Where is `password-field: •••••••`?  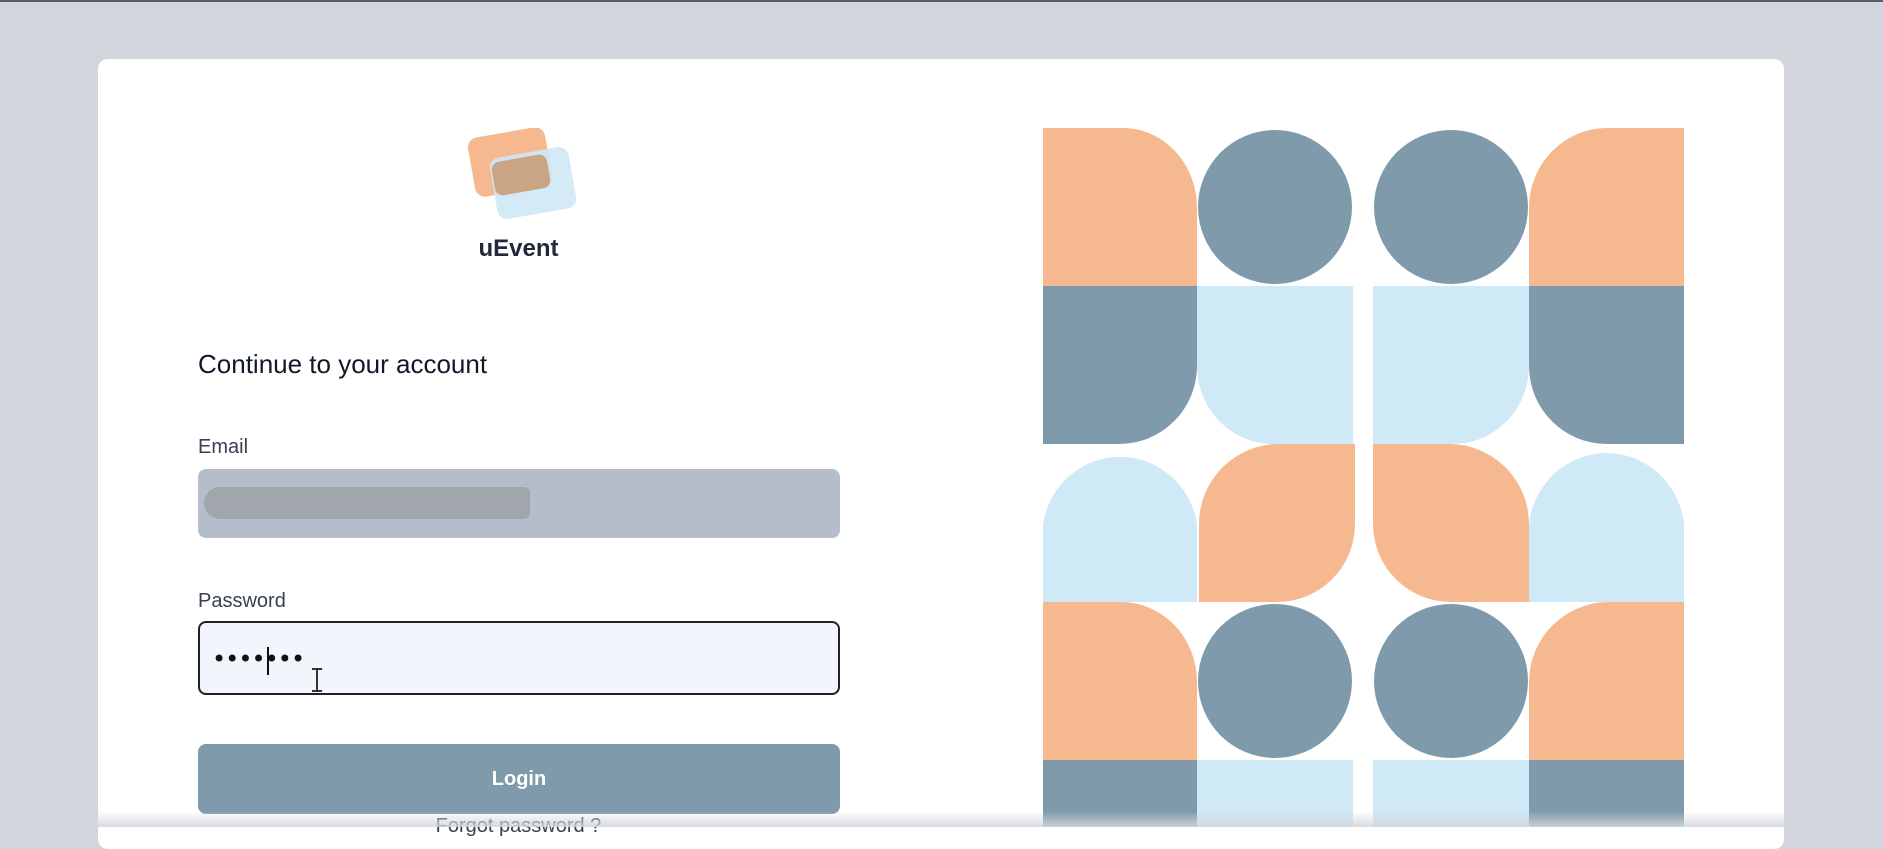 password-field: ••••••• is located at coordinates (519, 658).